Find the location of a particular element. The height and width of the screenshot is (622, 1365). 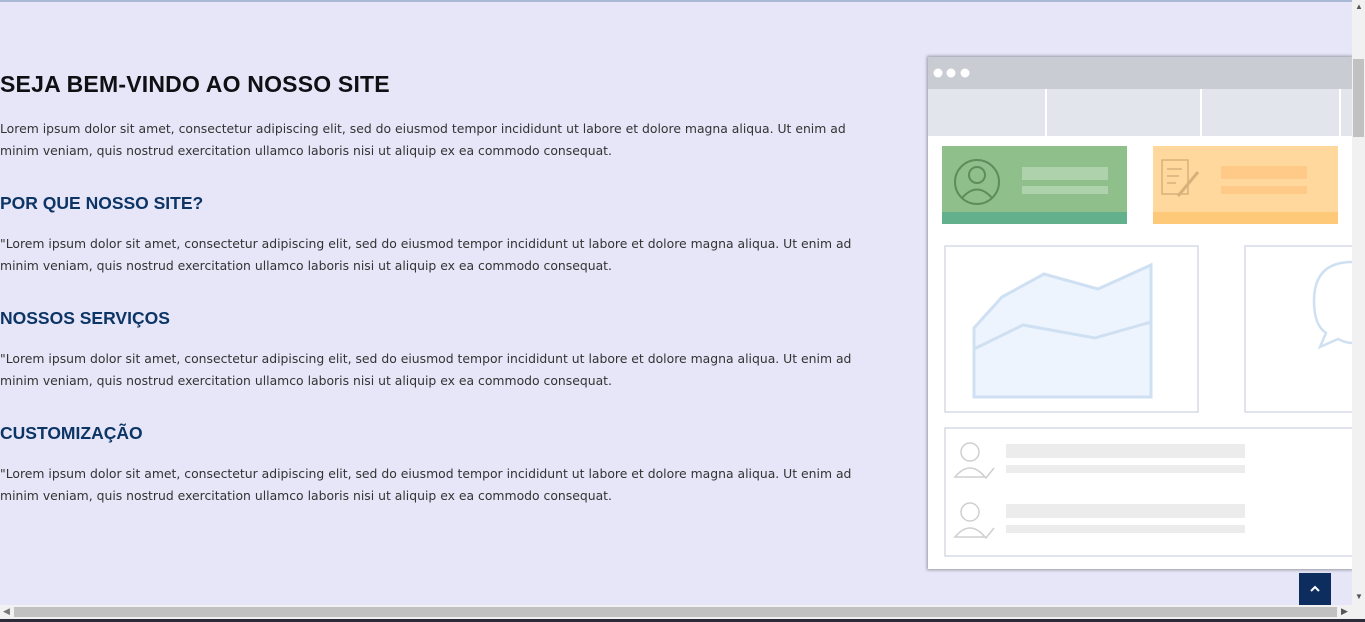

vertical-scrollbar: ▲ ▼ is located at coordinates (1358, 302).